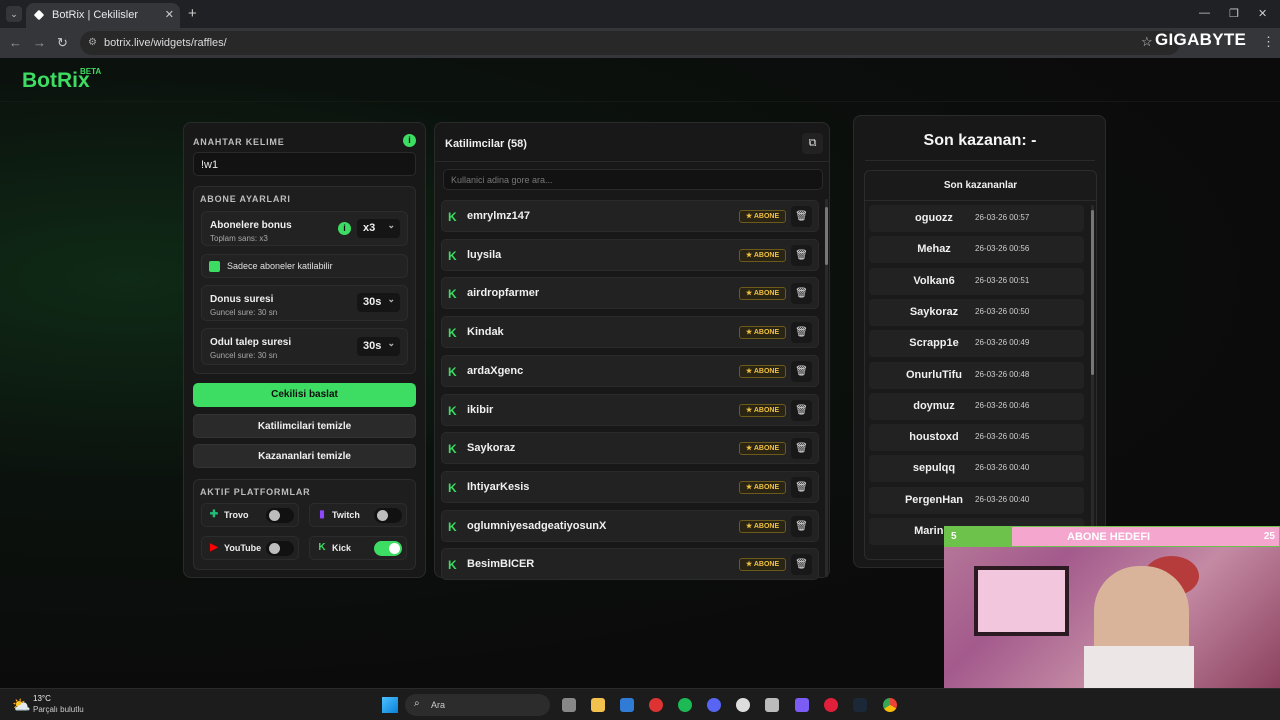 This screenshot has width=1280, height=720. I want to click on spotify-icon, so click(685, 705).